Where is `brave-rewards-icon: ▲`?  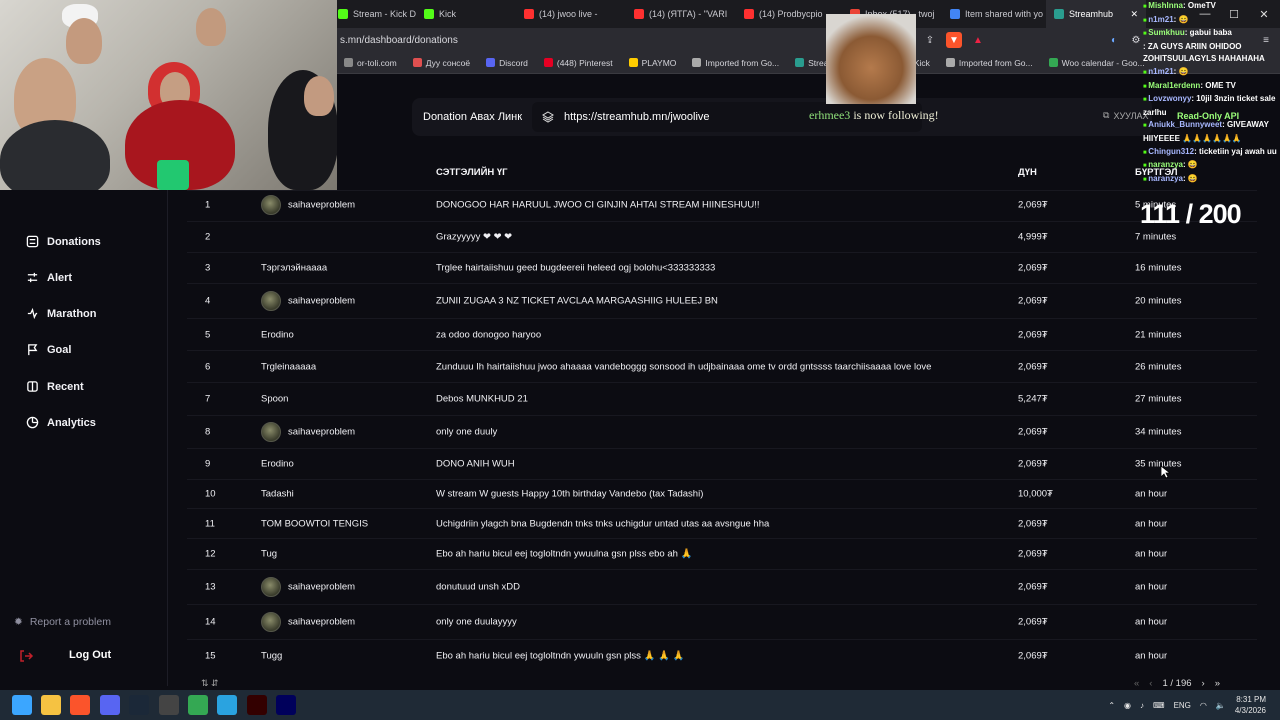
brave-rewards-icon: ▲ is located at coordinates (978, 40).